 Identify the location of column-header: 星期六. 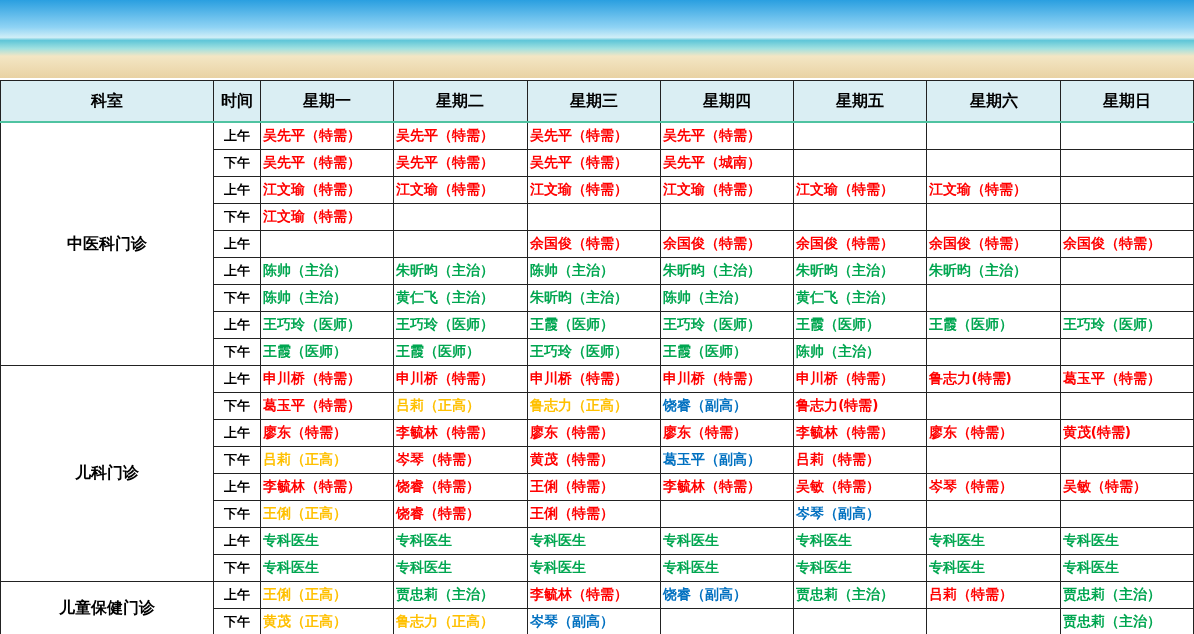
(993, 101).